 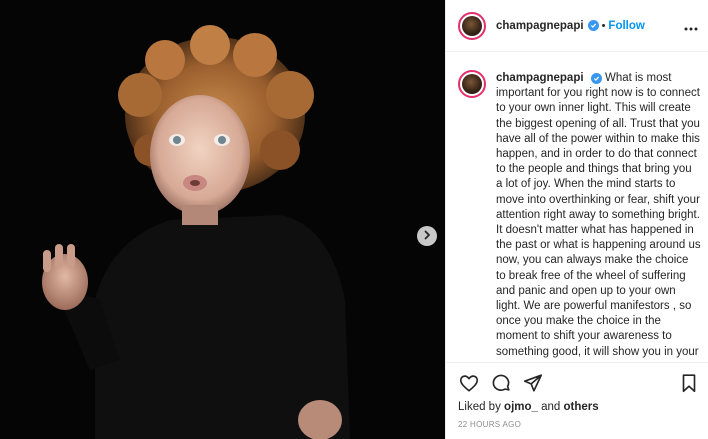 What do you see at coordinates (533, 383) in the screenshot?
I see `paper-plane-icon` at bounding box center [533, 383].